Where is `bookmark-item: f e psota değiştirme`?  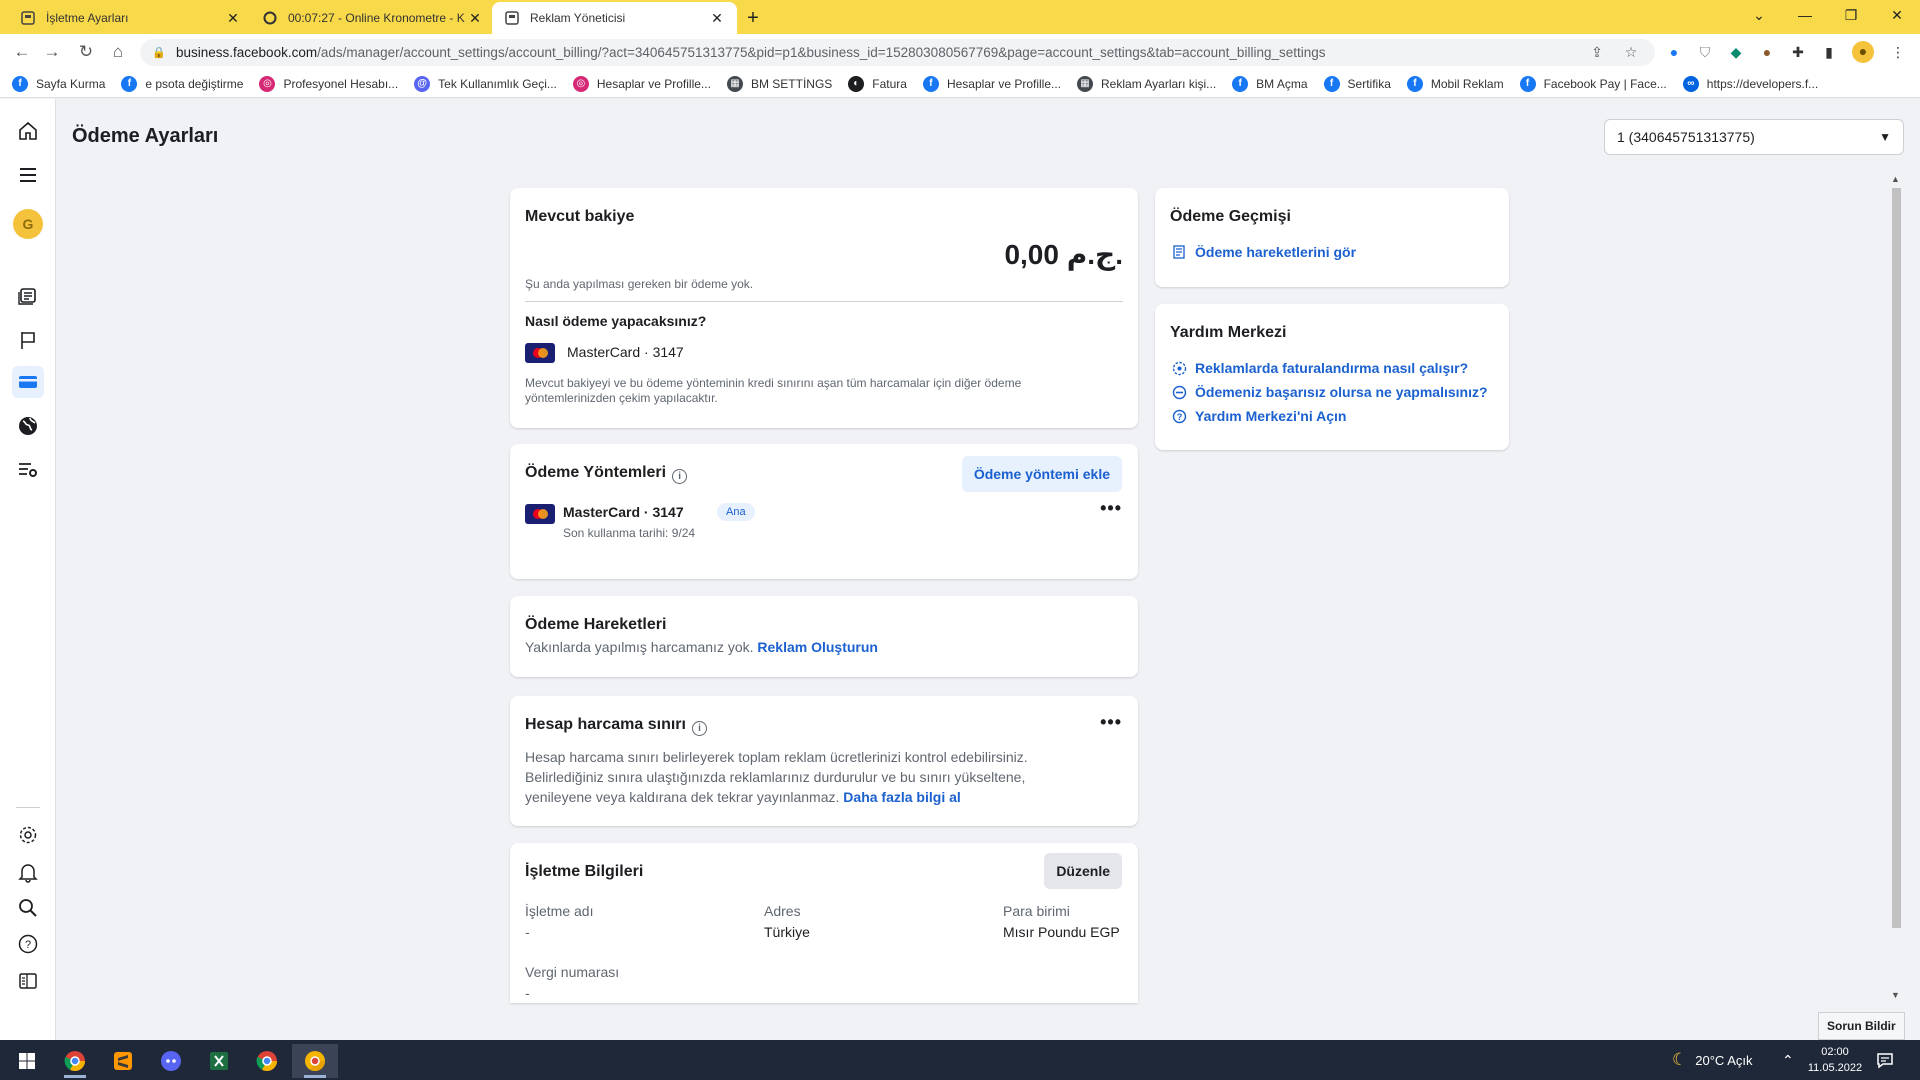 bookmark-item: f e psota değiştirme is located at coordinates (182, 83).